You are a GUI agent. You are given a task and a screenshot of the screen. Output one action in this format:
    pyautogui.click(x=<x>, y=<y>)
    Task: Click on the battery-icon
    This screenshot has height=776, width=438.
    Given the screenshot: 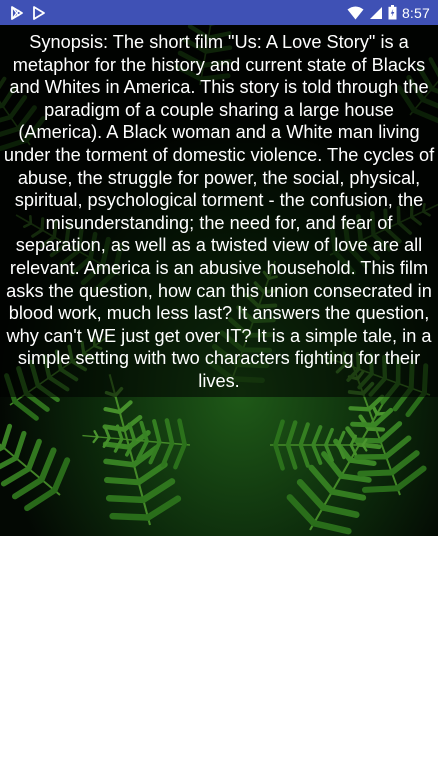 What is the action you would take?
    pyautogui.click(x=392, y=12)
    